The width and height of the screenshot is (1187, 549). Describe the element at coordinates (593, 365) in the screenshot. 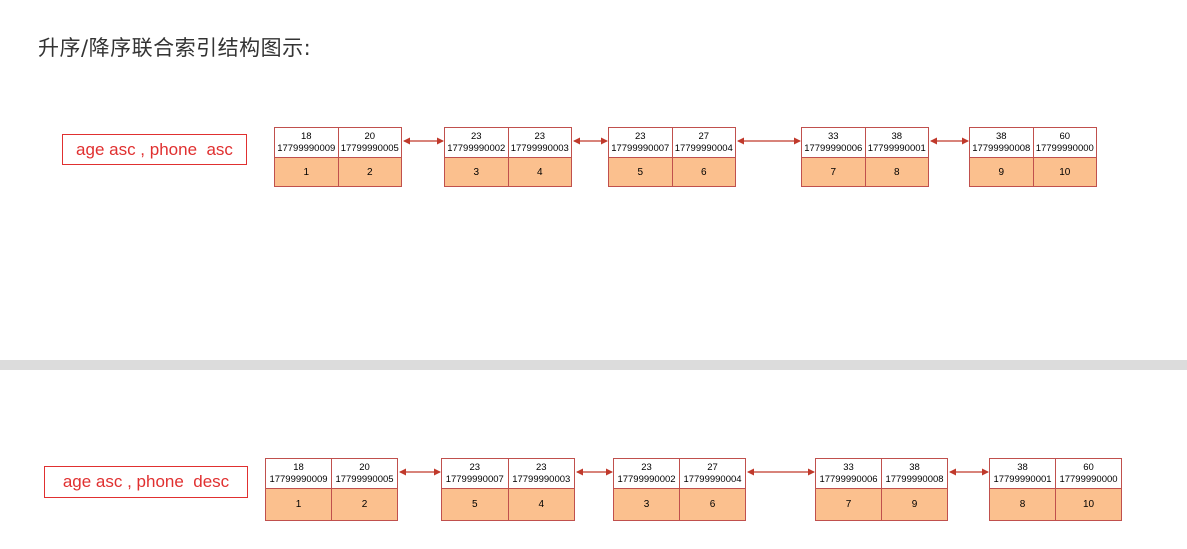

I see `section-divider` at that location.